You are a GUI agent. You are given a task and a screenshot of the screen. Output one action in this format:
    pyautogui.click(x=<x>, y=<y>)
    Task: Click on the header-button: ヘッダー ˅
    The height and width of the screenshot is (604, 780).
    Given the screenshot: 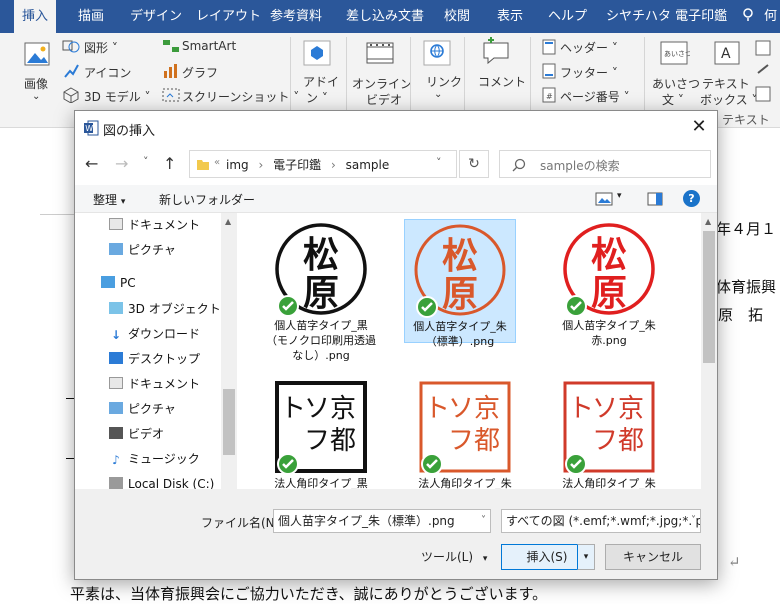 What is the action you would take?
    pyautogui.click(x=589, y=47)
    